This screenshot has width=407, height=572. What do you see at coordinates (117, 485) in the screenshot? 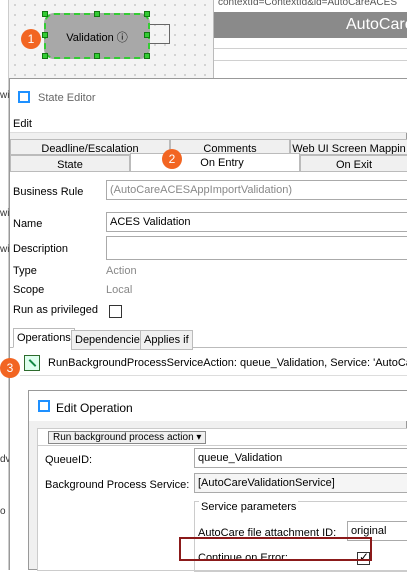
I see `bps-label: Background Process Service:` at bounding box center [117, 485].